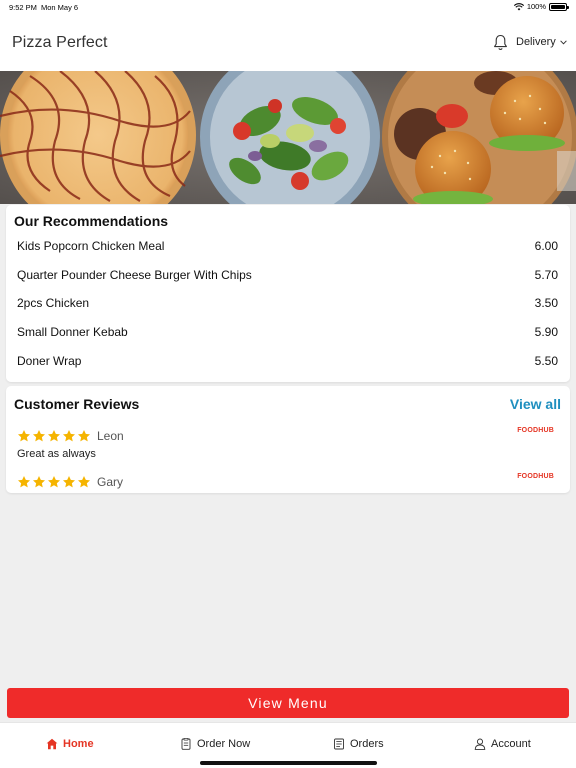 This screenshot has width=576, height=768. I want to click on tab-label: Account, so click(511, 744).